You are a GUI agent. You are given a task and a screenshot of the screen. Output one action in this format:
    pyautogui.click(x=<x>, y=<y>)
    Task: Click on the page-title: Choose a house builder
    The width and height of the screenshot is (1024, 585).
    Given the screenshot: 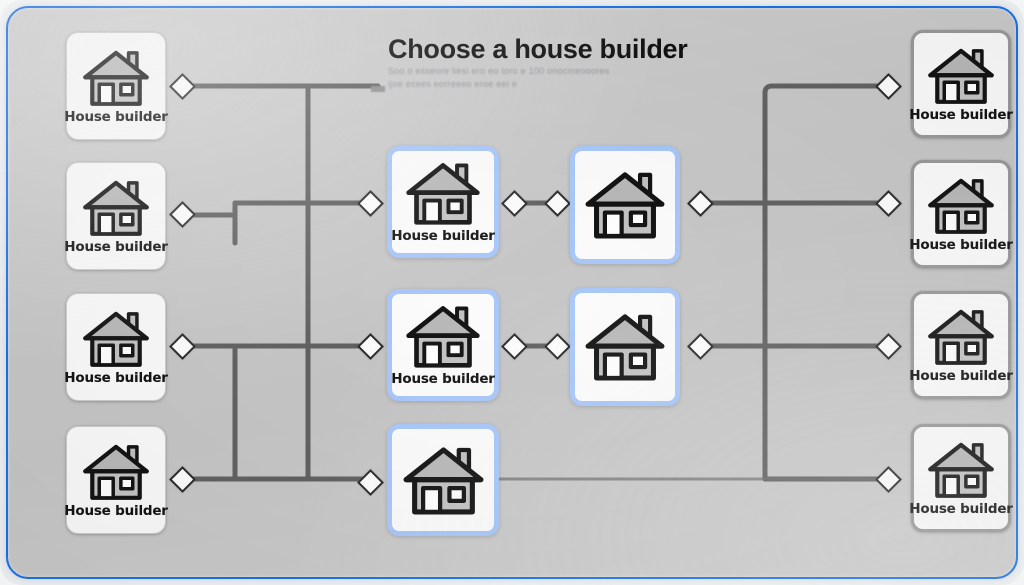 What is the action you would take?
    pyautogui.click(x=538, y=49)
    